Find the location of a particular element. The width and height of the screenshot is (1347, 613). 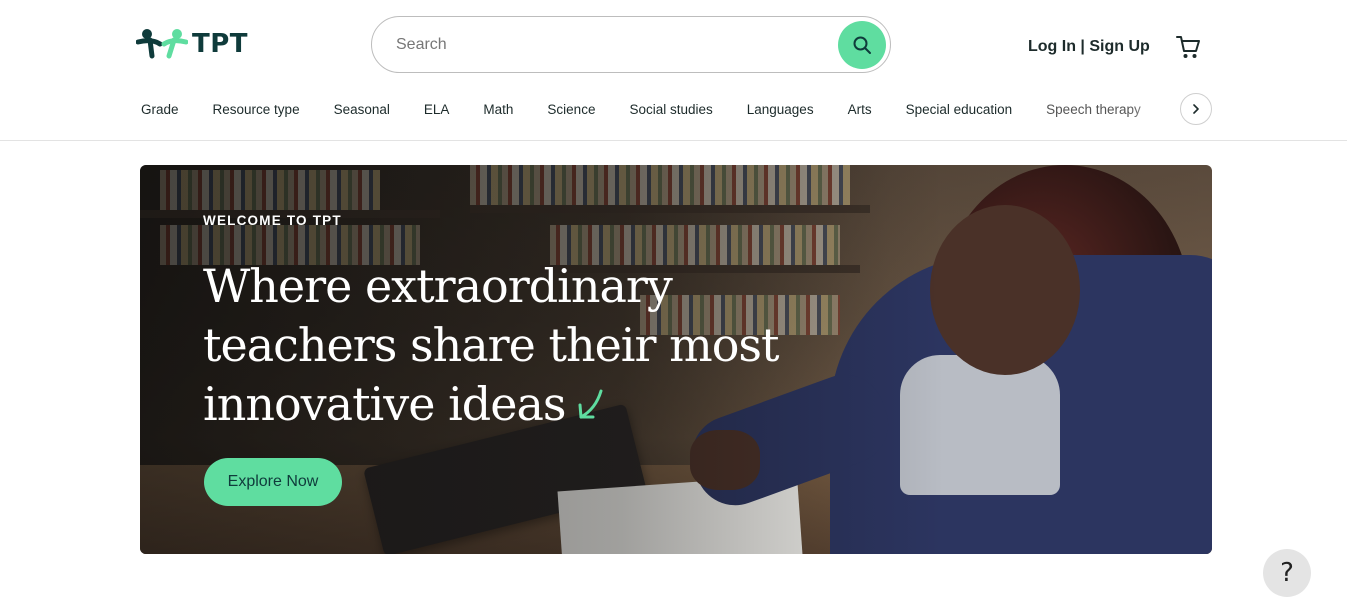

logo-text: TPT is located at coordinates (220, 44).